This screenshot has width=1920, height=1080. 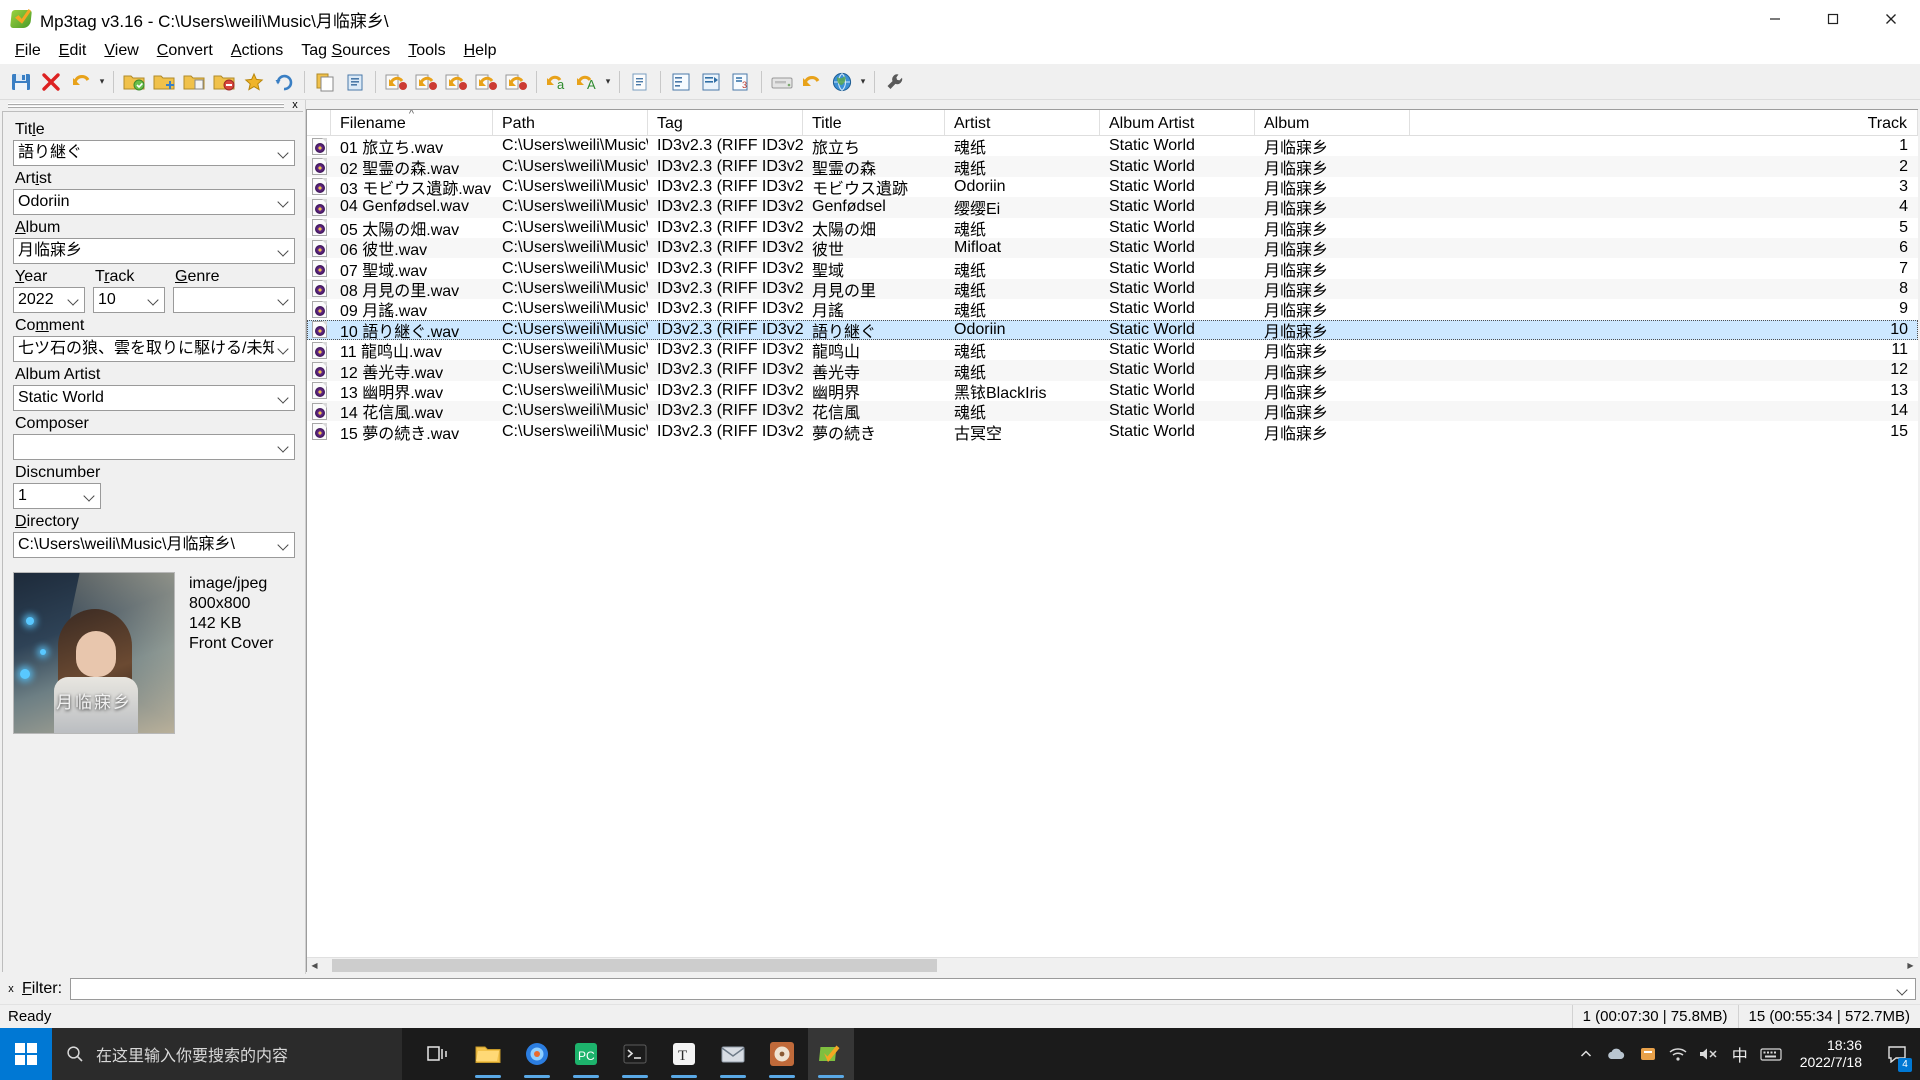 I want to click on album-artist-input: Static World, so click(x=154, y=398).